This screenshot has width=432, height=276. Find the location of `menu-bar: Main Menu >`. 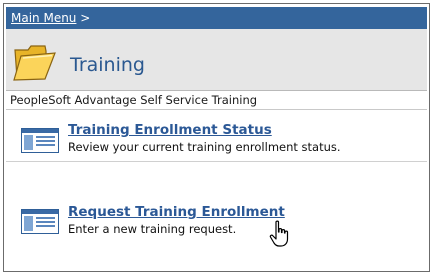

menu-bar: Main Menu > is located at coordinates (216, 18).